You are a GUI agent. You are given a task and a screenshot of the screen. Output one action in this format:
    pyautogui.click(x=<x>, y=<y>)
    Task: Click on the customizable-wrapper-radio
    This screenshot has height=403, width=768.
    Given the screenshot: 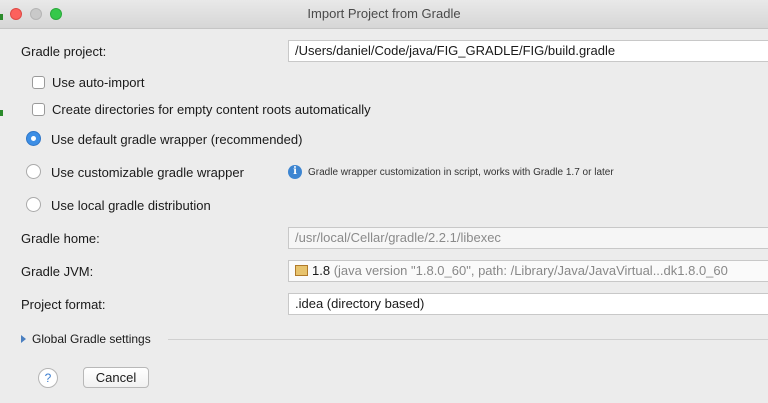 What is the action you would take?
    pyautogui.click(x=33, y=171)
    